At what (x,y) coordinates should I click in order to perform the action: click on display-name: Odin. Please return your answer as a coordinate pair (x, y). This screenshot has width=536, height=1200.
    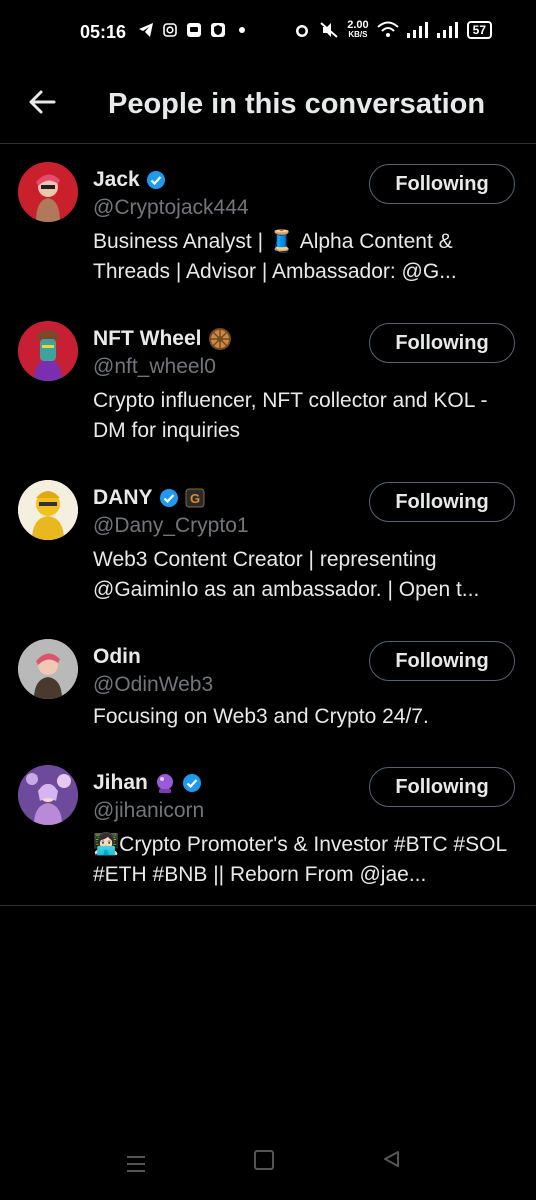
    Looking at the image, I should click on (117, 656).